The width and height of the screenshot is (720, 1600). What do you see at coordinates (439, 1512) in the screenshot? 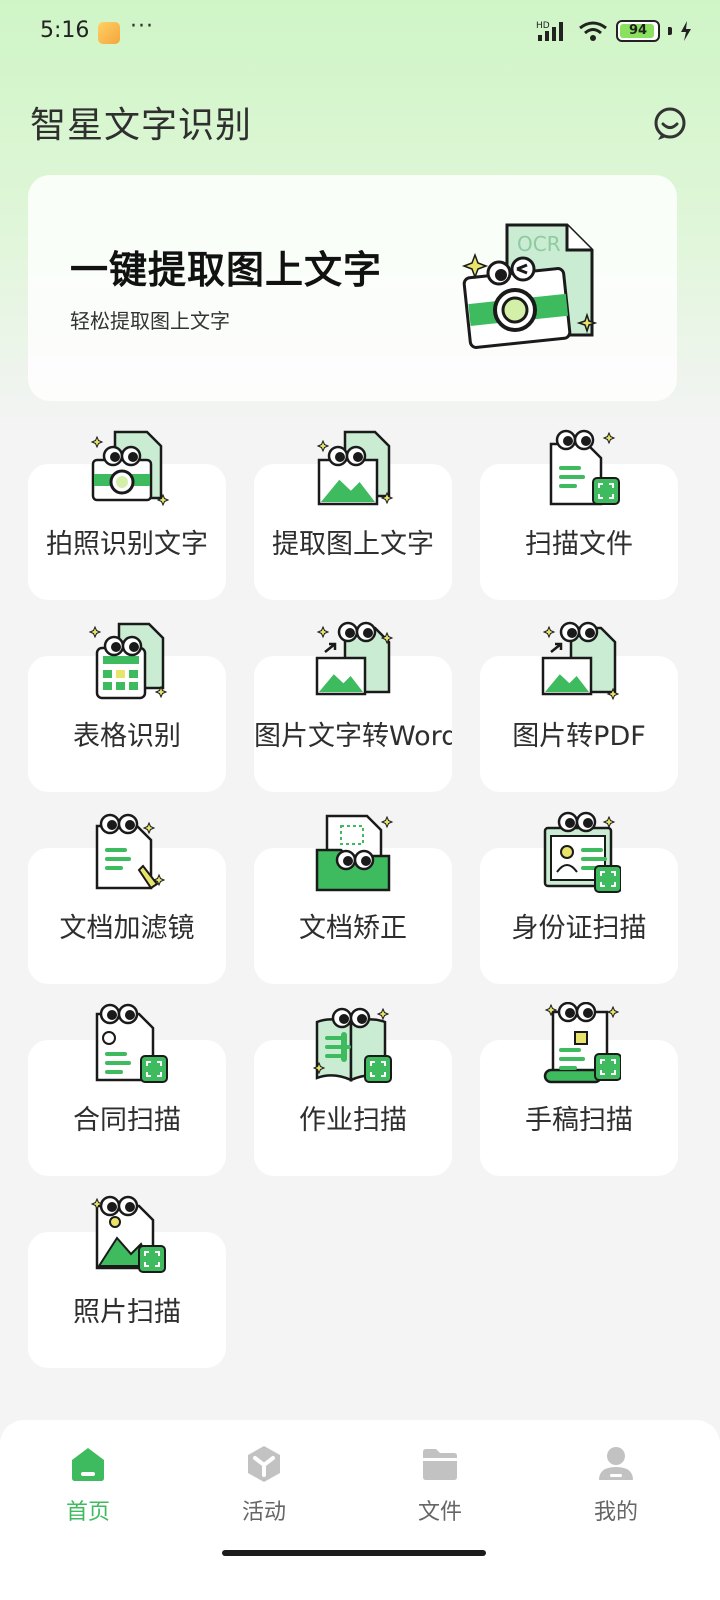
I see `nav-label: 文件` at bounding box center [439, 1512].